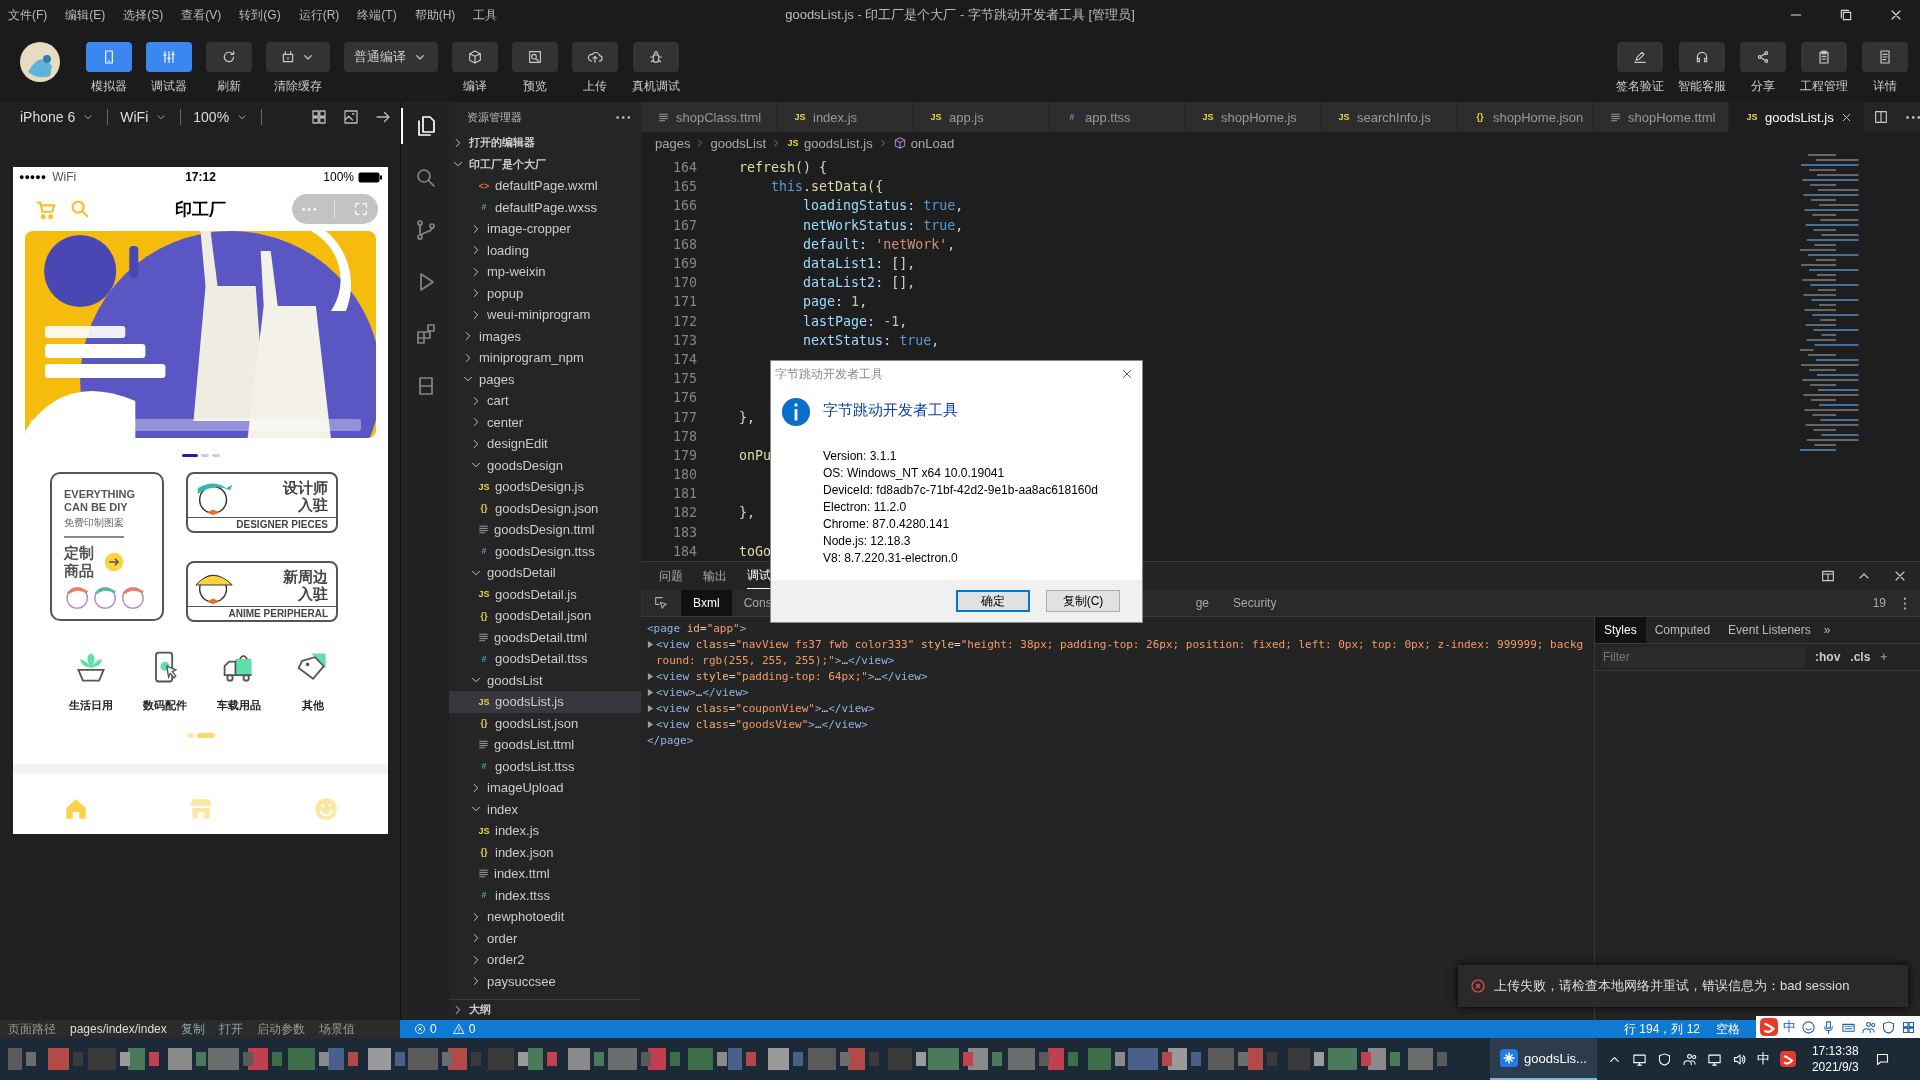  What do you see at coordinates (1117, 117) in the screenshot?
I see `editor-tab: # app.ttss` at bounding box center [1117, 117].